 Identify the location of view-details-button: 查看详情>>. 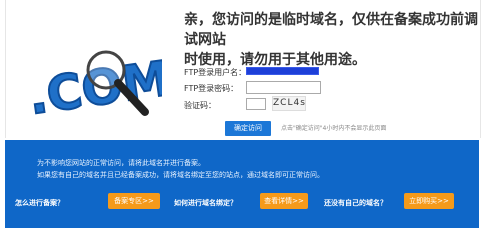
(284, 201).